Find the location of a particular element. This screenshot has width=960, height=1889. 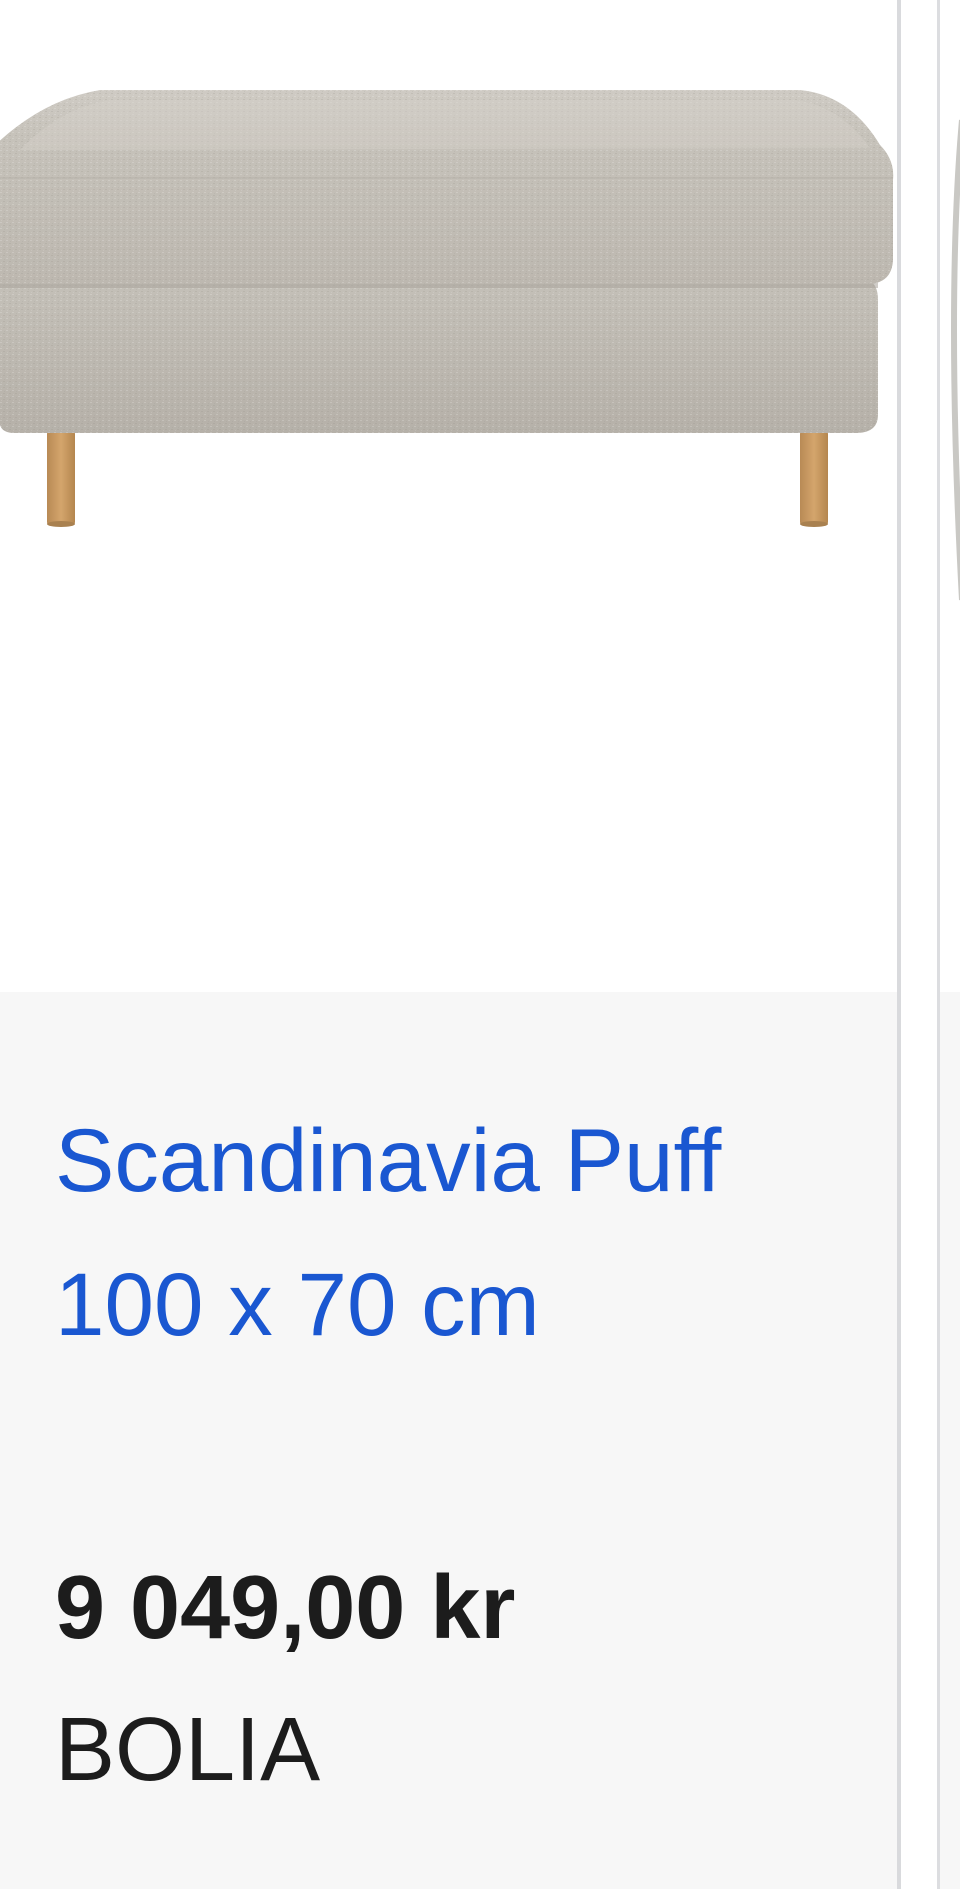

seller-name: BOLIA is located at coordinates (188, 1750).